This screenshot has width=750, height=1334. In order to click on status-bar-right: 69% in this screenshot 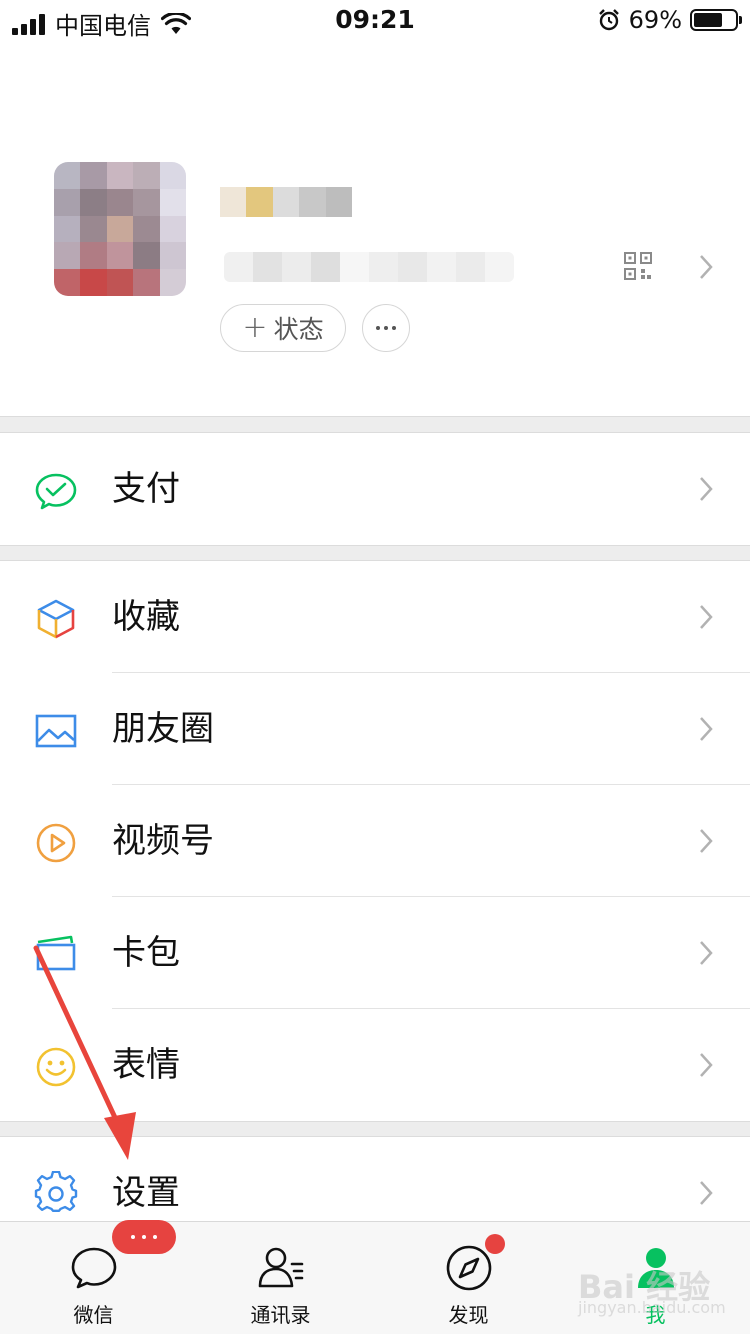, I will do `click(669, 20)`.